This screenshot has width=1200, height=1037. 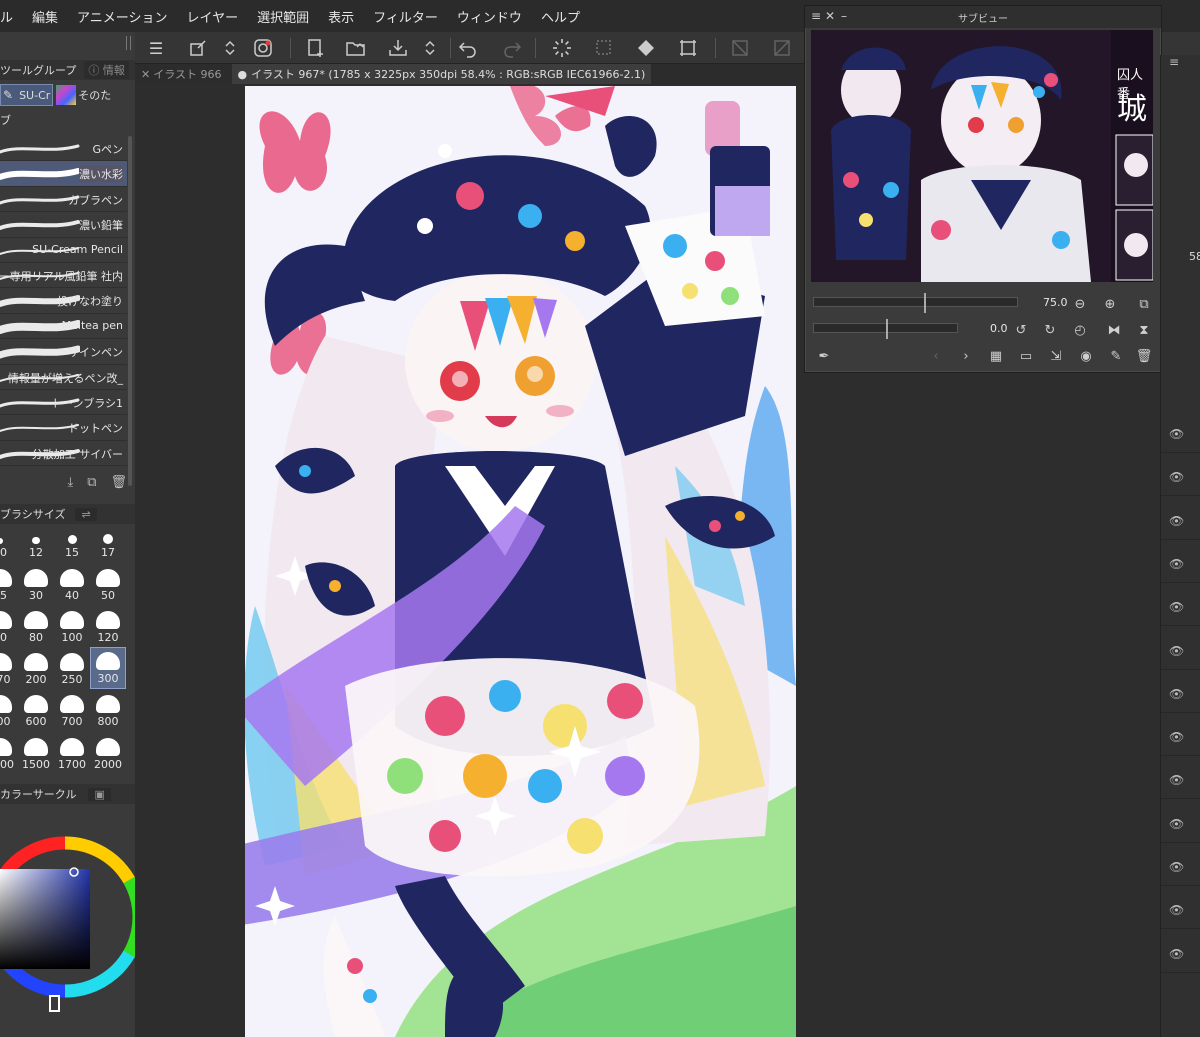 I want to click on fill-icon, so click(x=646, y=48).